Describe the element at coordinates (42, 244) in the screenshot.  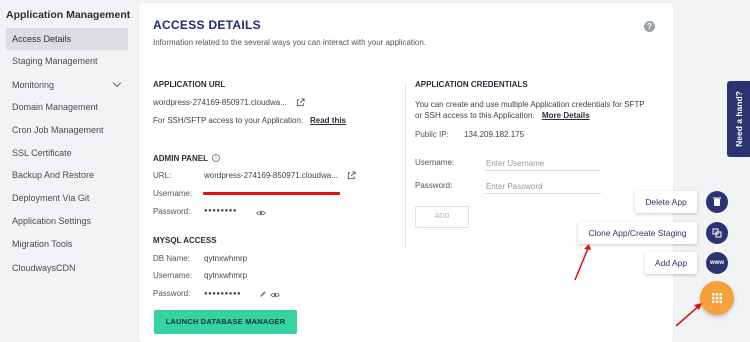
I see `sidebar-item-label: Migration Tools` at that location.